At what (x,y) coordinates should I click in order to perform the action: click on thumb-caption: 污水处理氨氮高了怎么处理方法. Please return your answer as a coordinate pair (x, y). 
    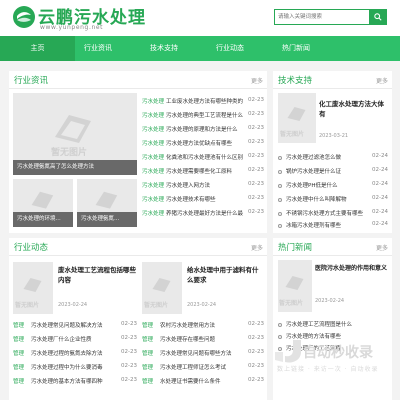
    Looking at the image, I should click on (75, 167).